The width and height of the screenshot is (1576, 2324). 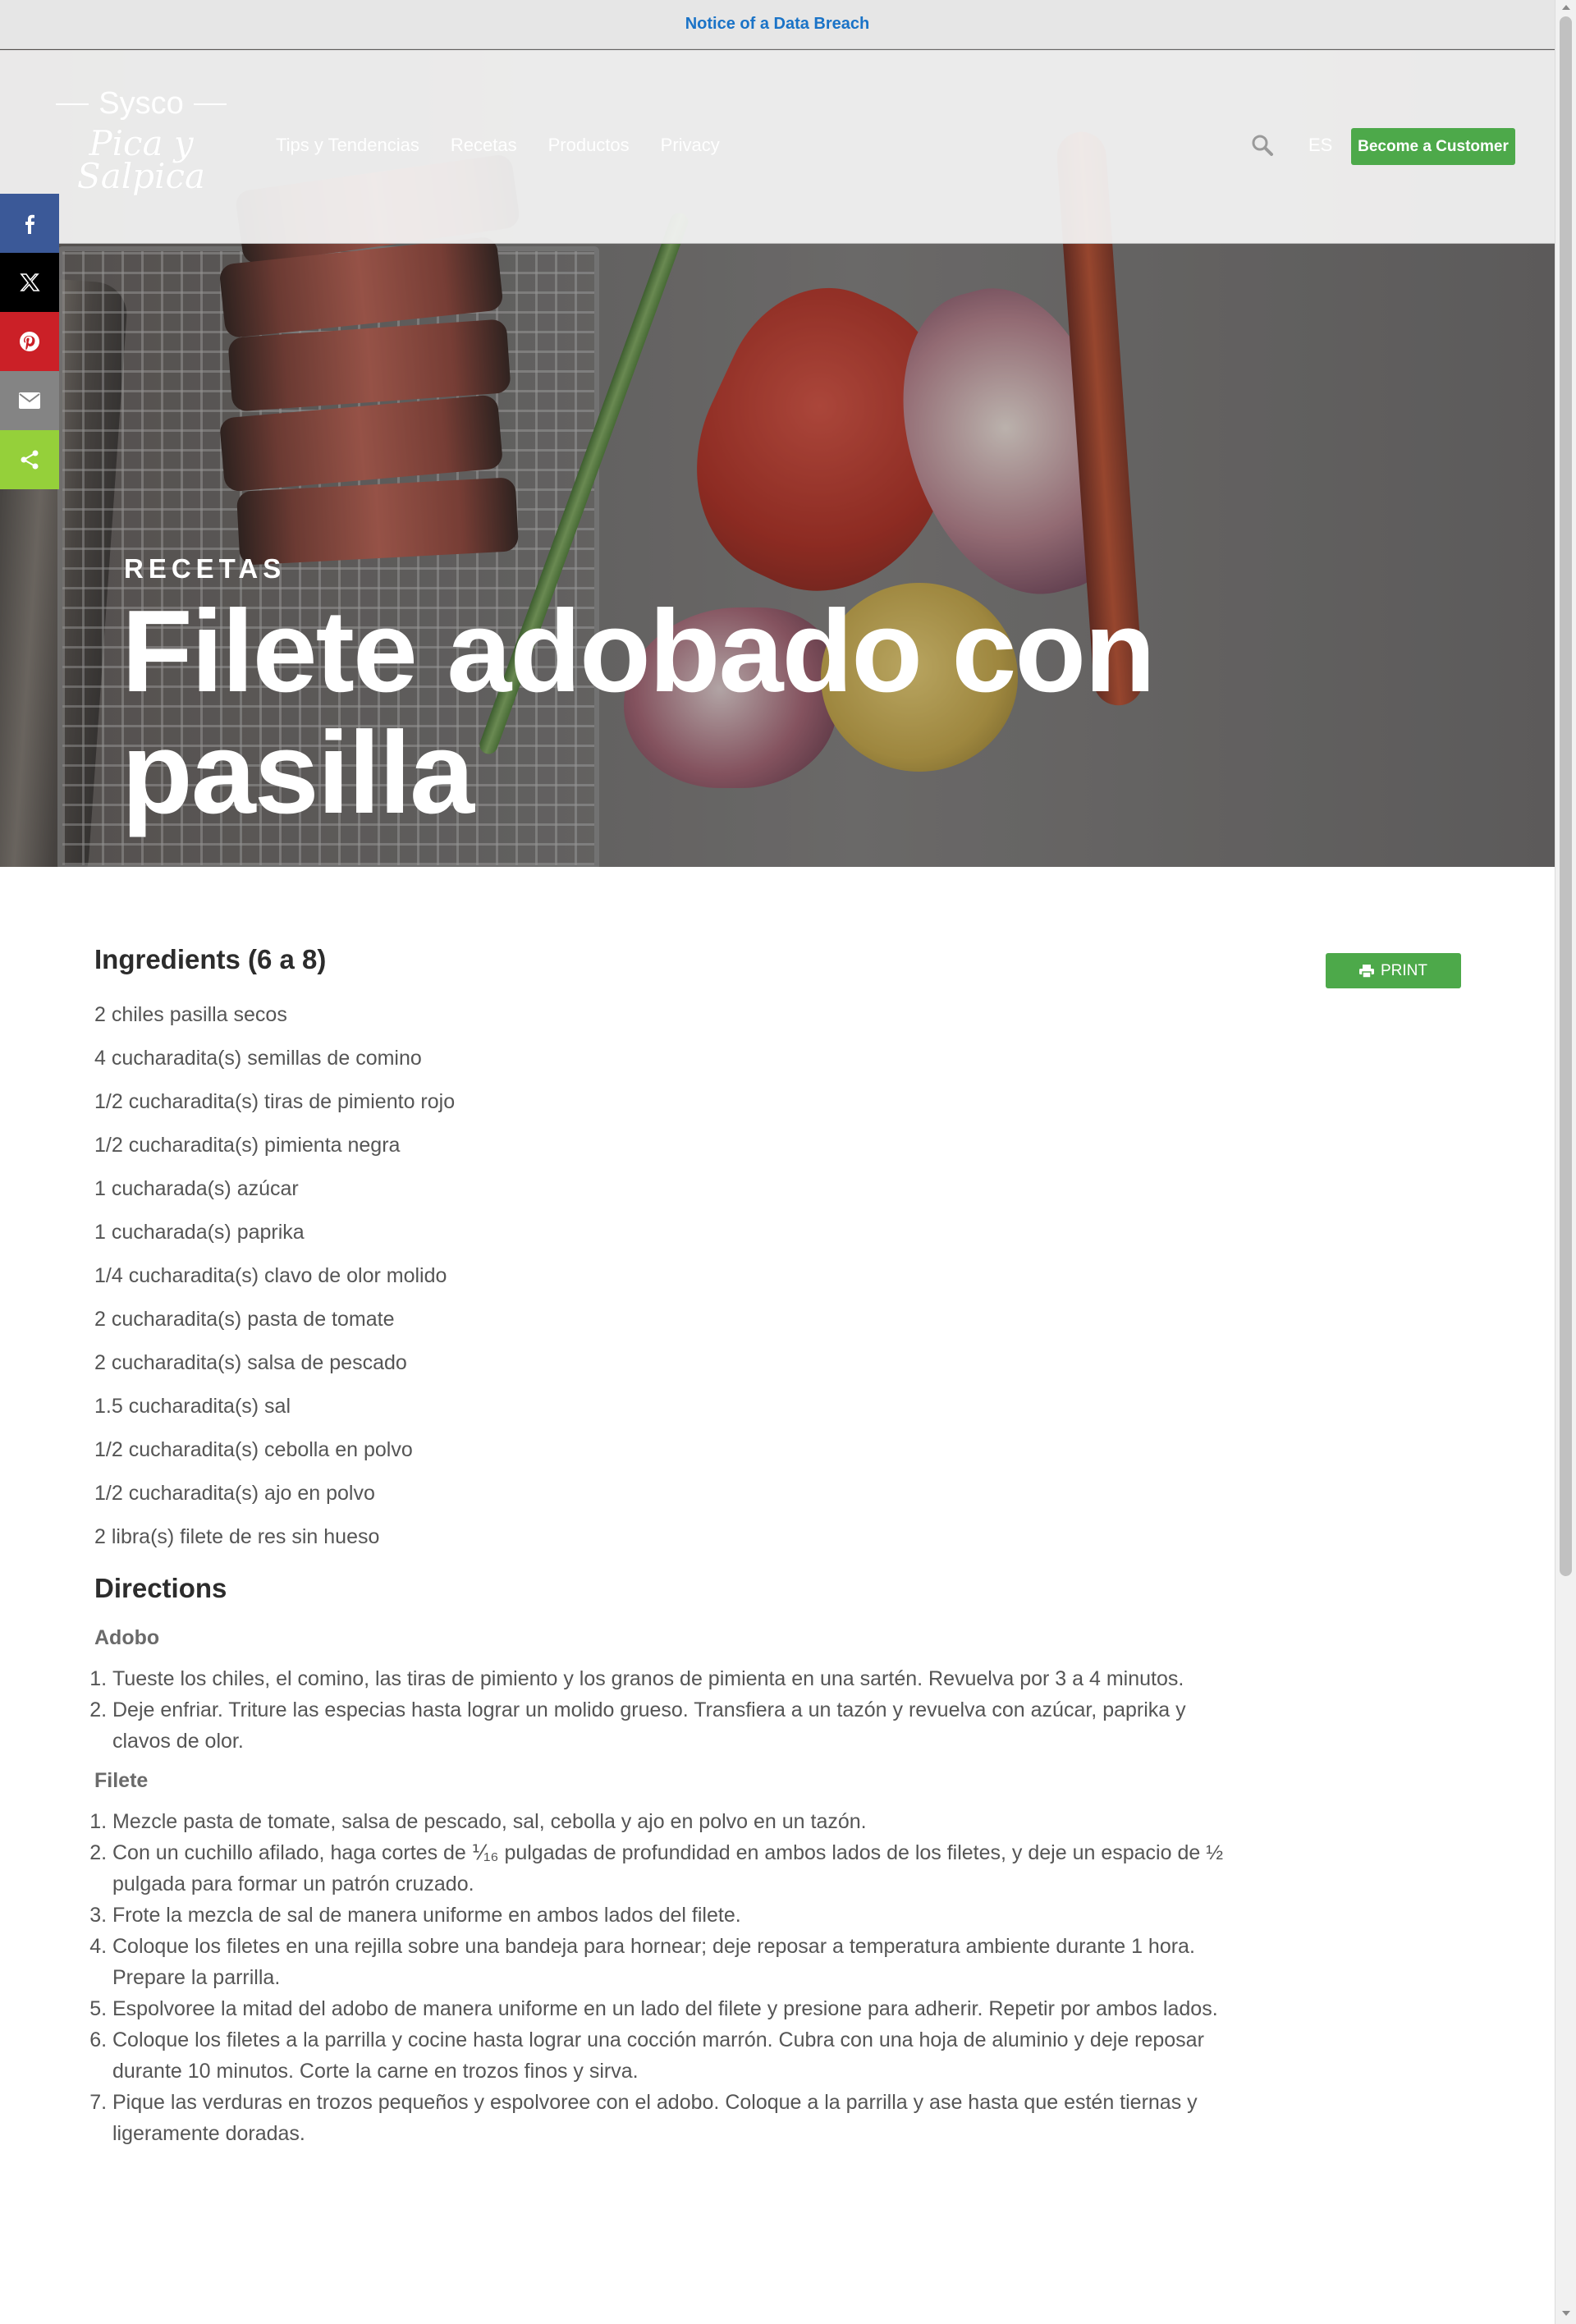 What do you see at coordinates (1262, 145) in the screenshot?
I see `search-icon` at bounding box center [1262, 145].